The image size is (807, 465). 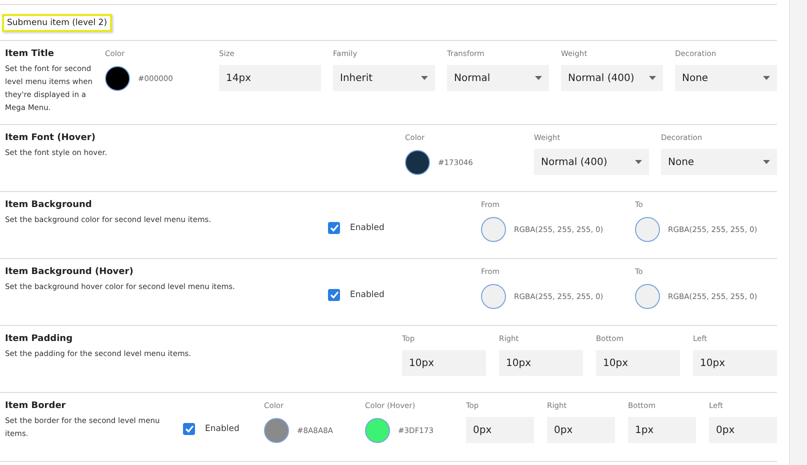 What do you see at coordinates (50, 138) in the screenshot?
I see `setting-title: Item Font (Hover)` at bounding box center [50, 138].